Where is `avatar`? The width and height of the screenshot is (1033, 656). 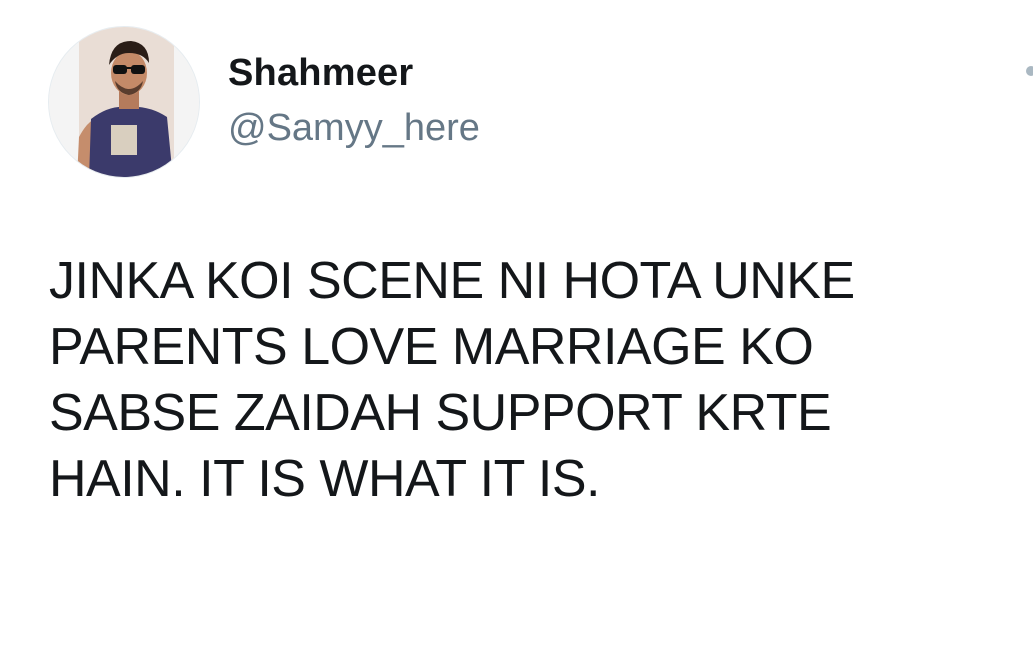
avatar is located at coordinates (124, 102).